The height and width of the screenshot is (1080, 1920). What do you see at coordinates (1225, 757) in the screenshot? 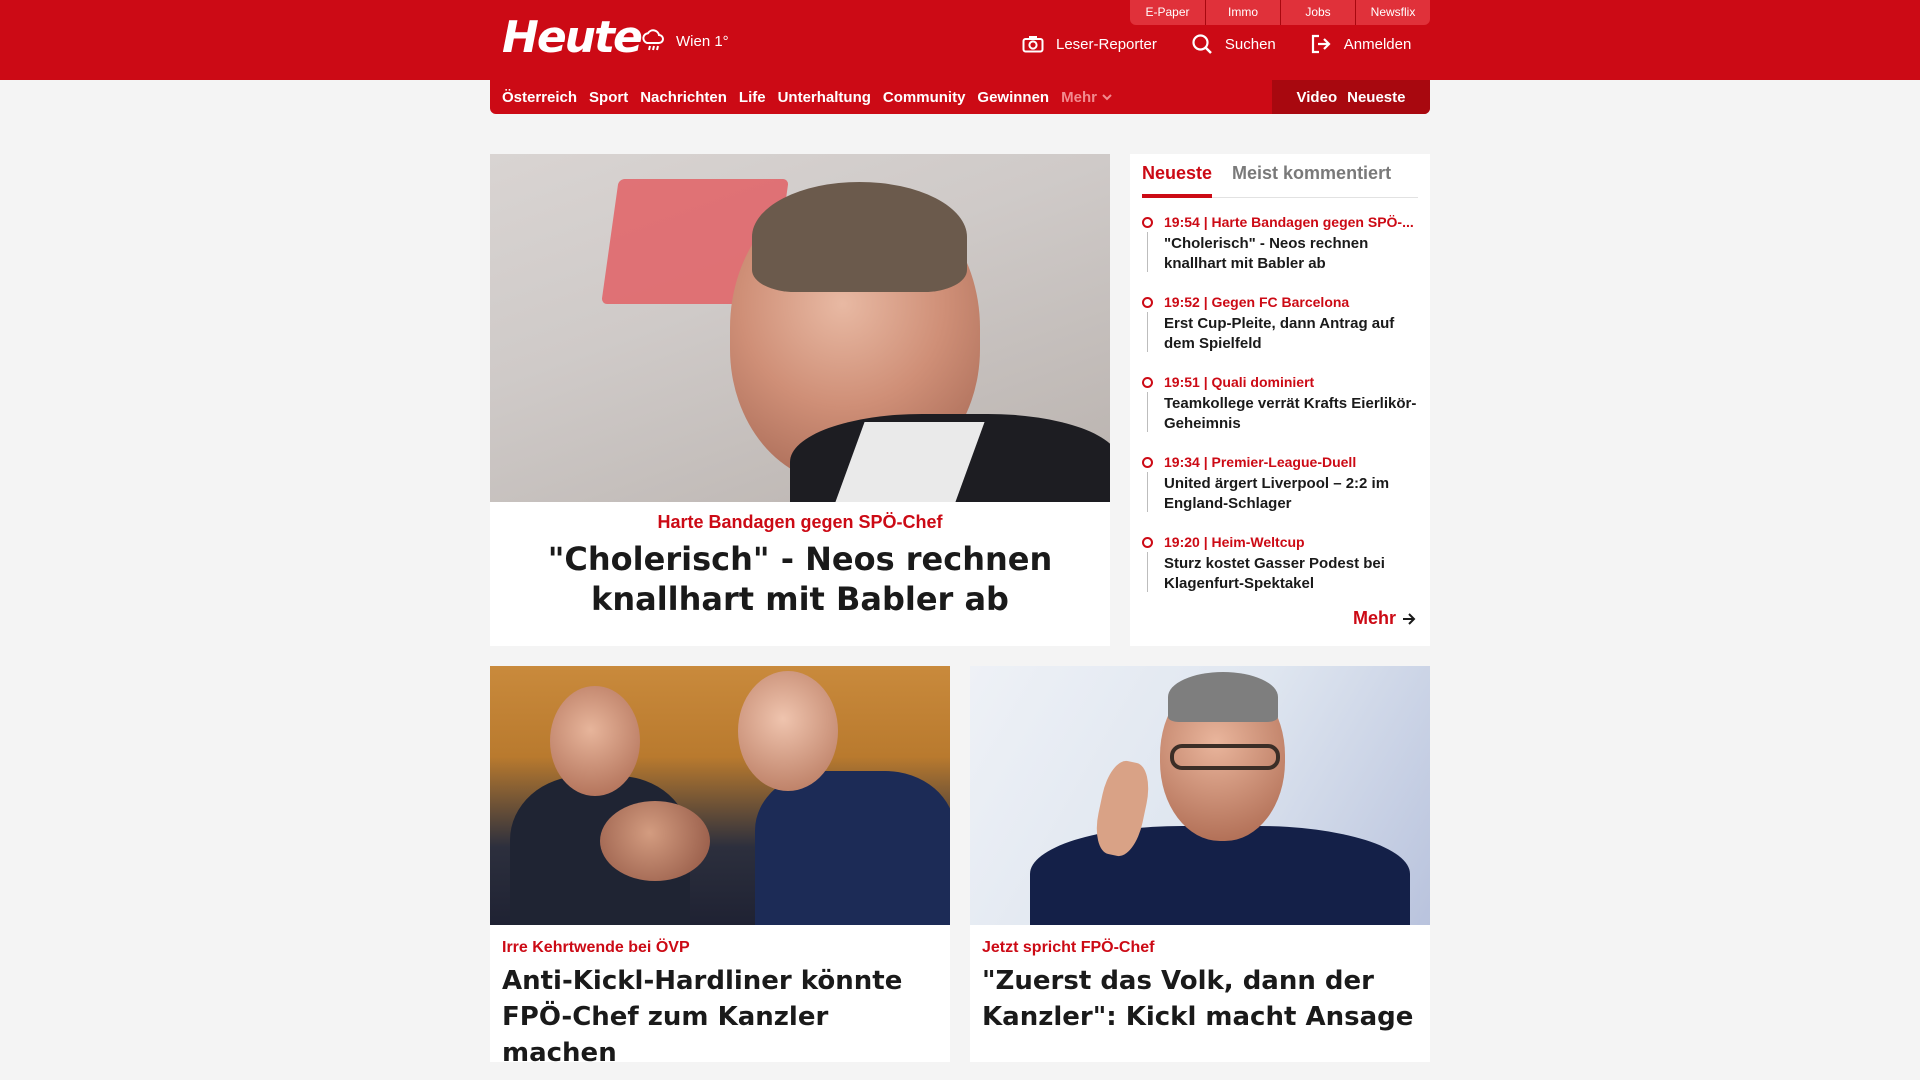
I see `article-image-glasses` at bounding box center [1225, 757].